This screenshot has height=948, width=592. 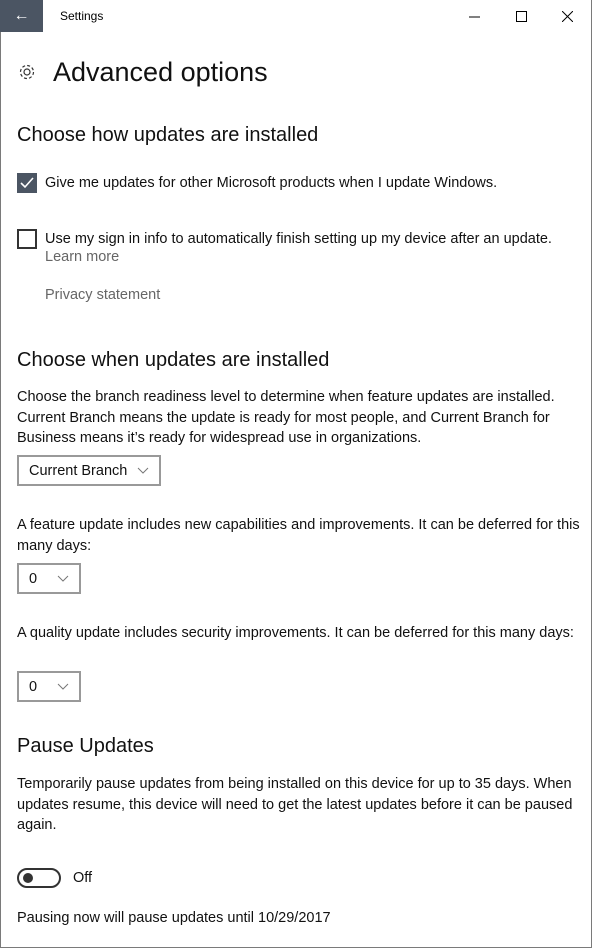 I want to click on maximize-icon, so click(x=521, y=16).